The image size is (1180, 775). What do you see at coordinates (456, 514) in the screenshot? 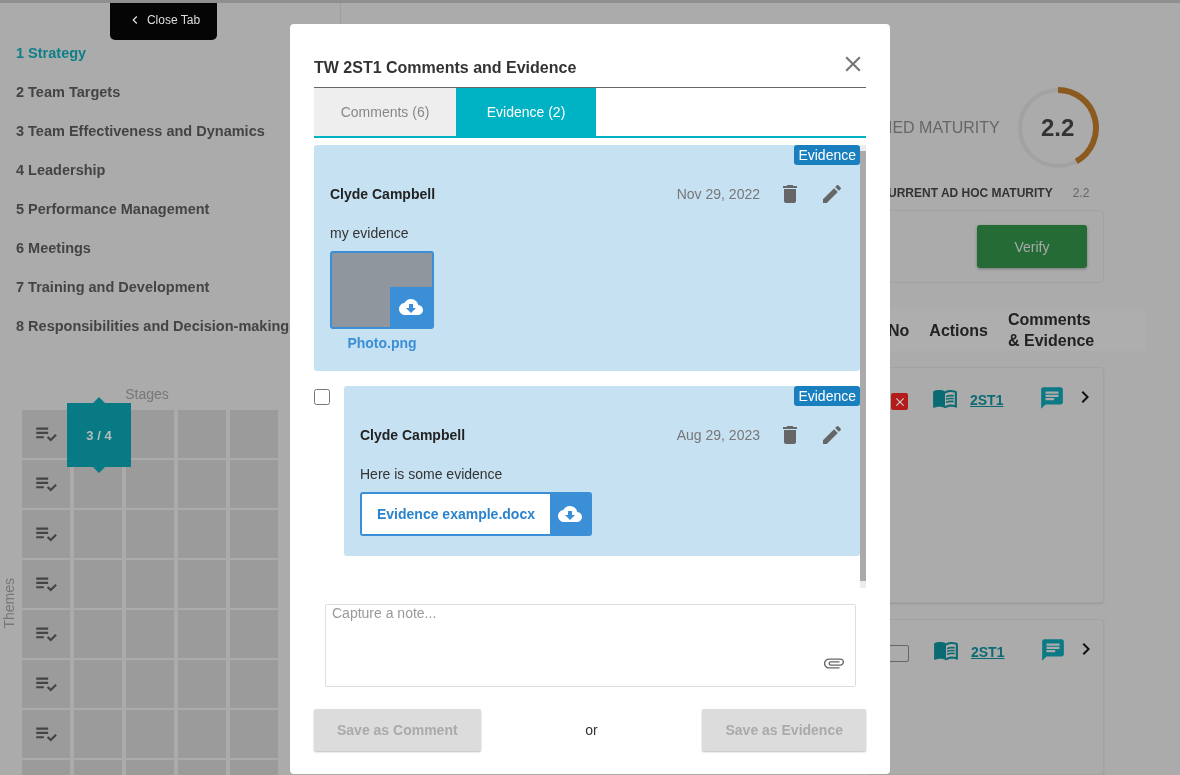
I see `attachment-link: Evidence example.docx` at bounding box center [456, 514].